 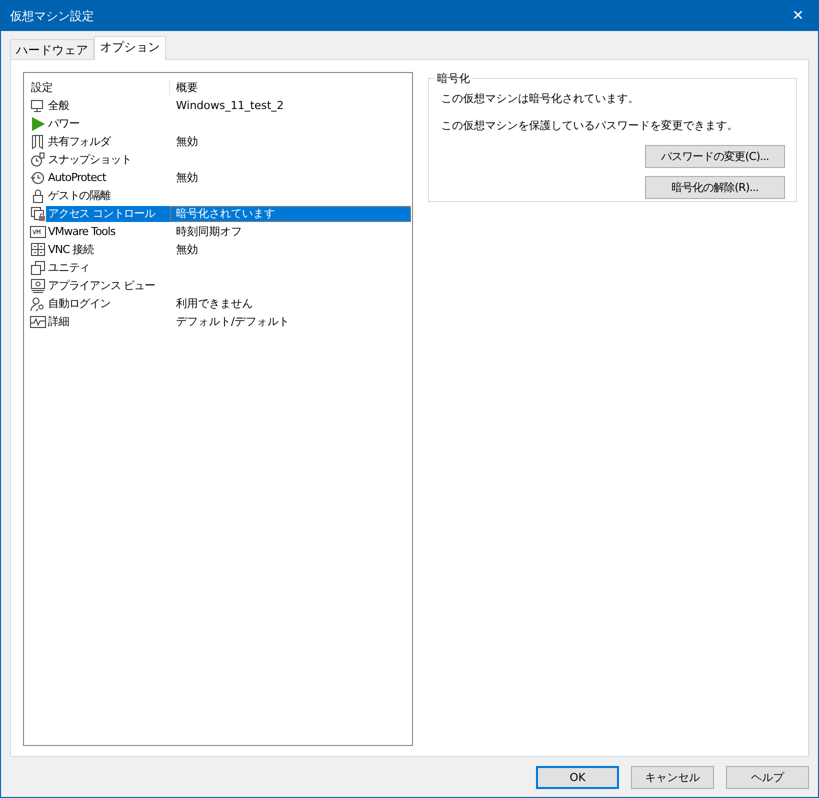 I want to click on group-title: 暗号化, so click(x=453, y=78).